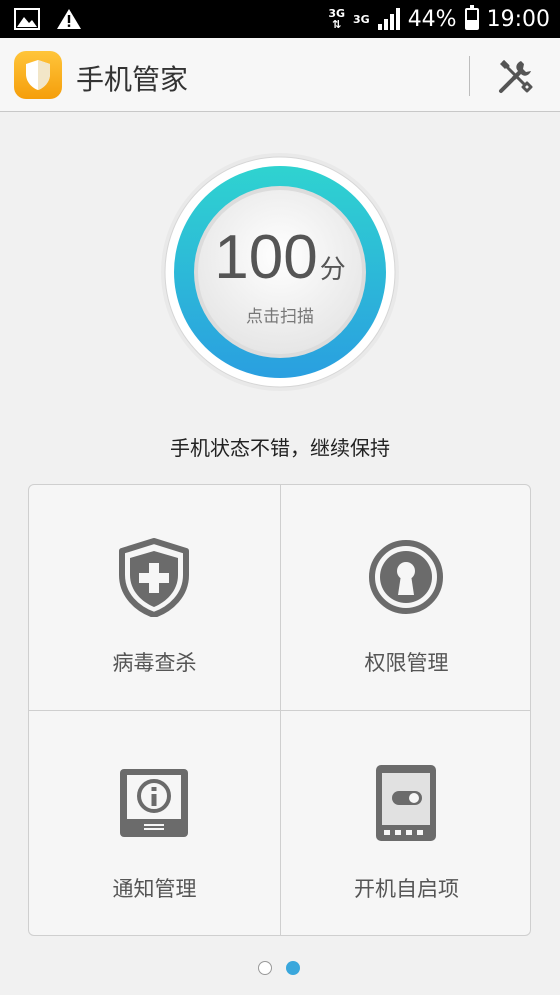  What do you see at coordinates (336, 19) in the screenshot?
I see `network-indicator-1: 3G ⇅` at bounding box center [336, 19].